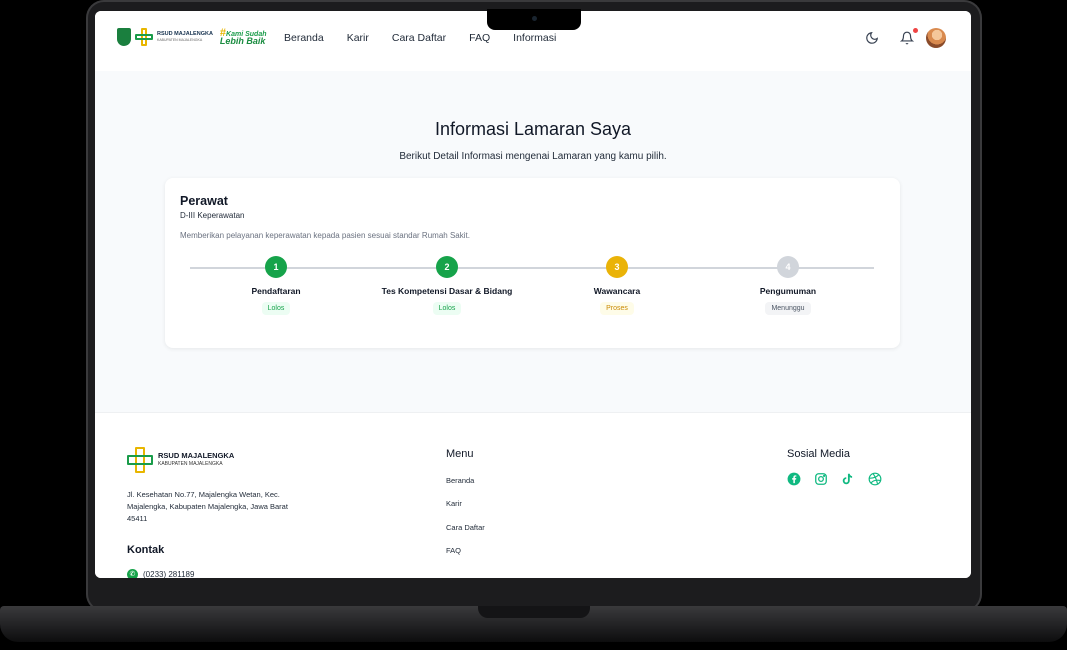 The image size is (1067, 650). What do you see at coordinates (465, 527) in the screenshot?
I see `footer-link-cara-daftar: Cara Daftar` at bounding box center [465, 527].